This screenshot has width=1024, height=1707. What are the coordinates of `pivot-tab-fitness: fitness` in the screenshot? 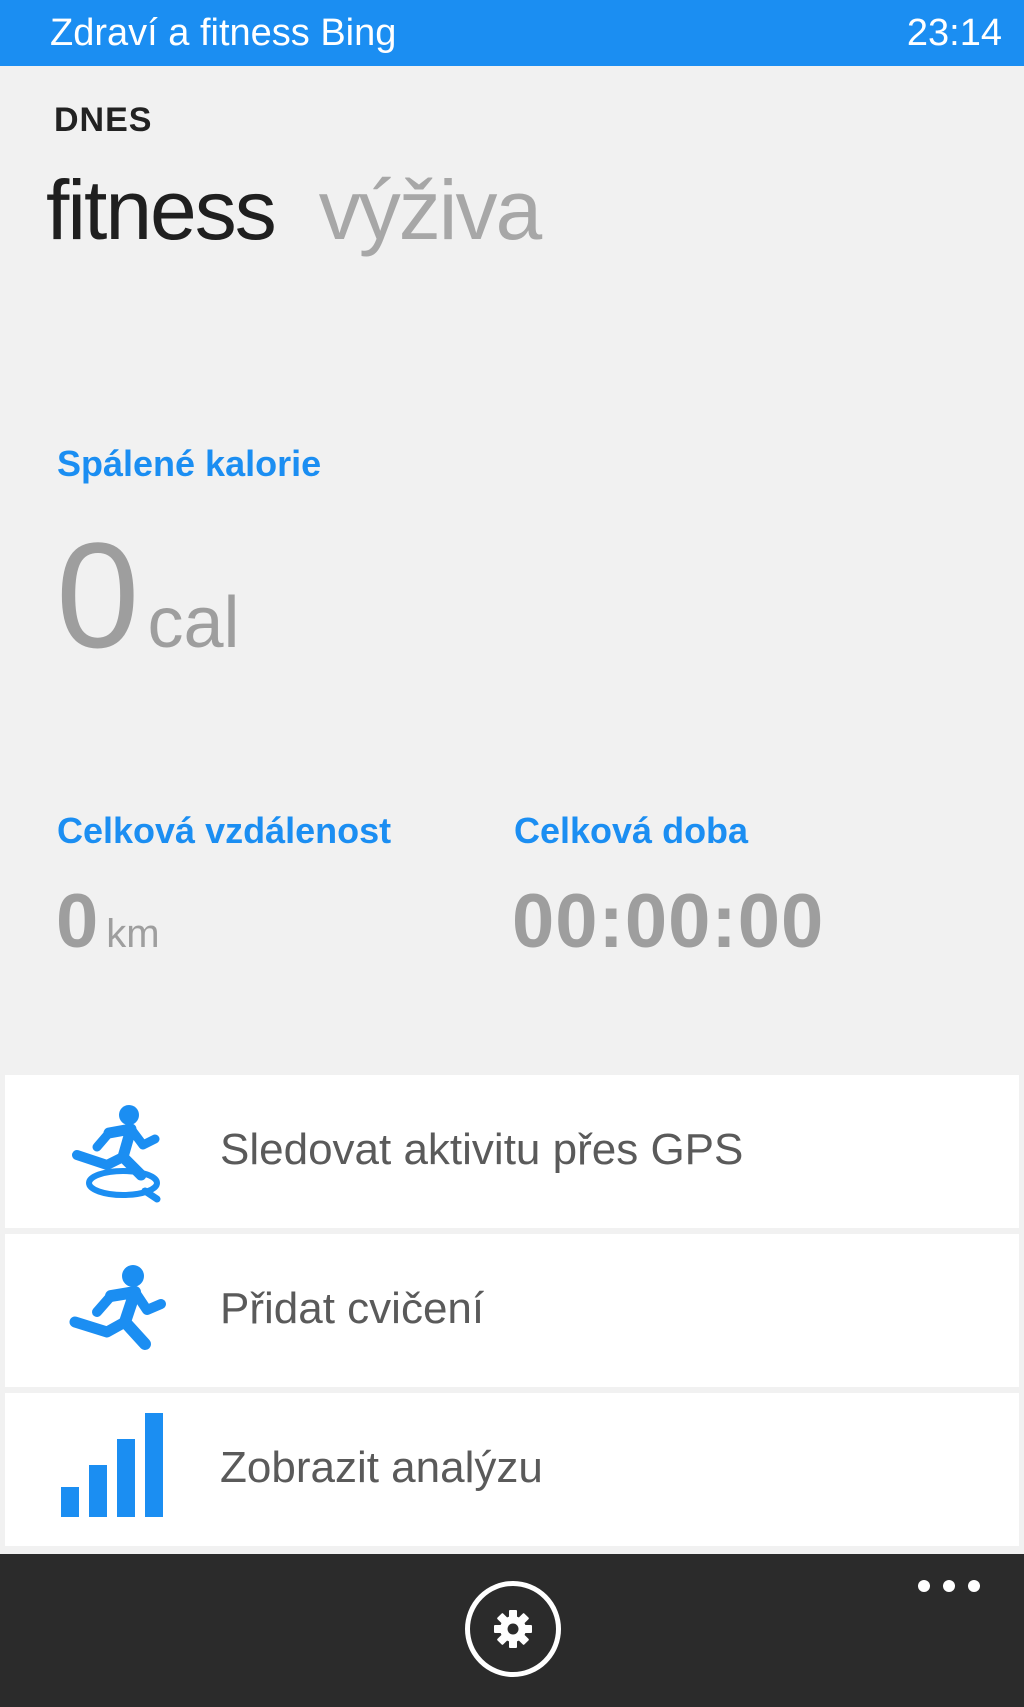 It's located at (161, 210).